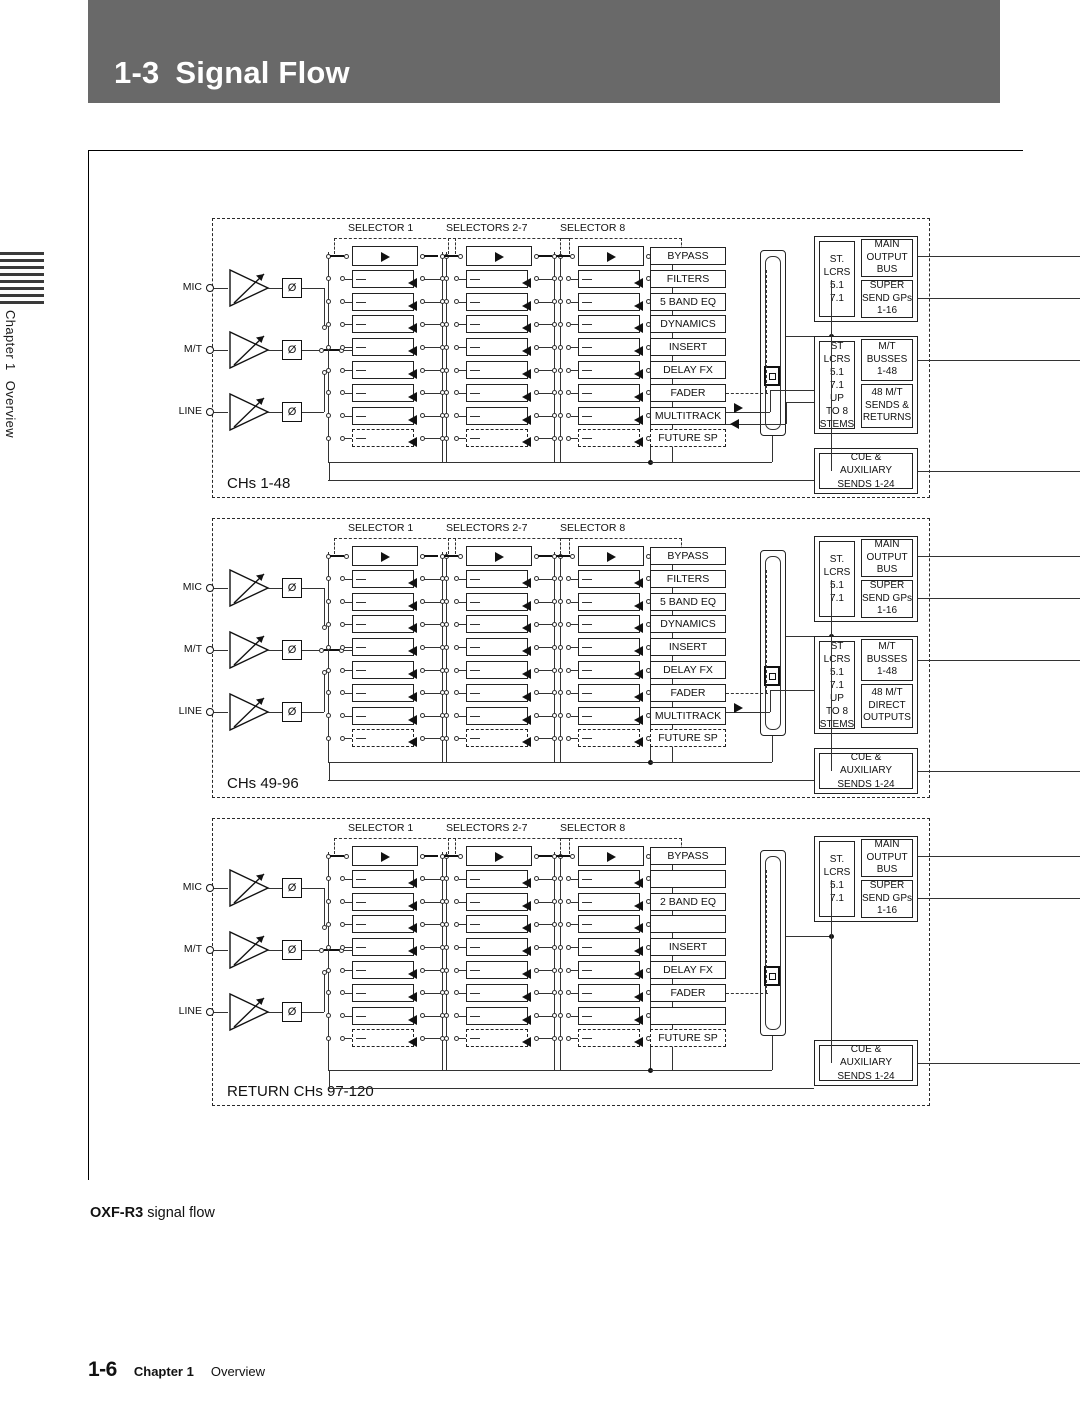  What do you see at coordinates (292, 288) in the screenshot?
I see `phase-invert-mic: Ø` at bounding box center [292, 288].